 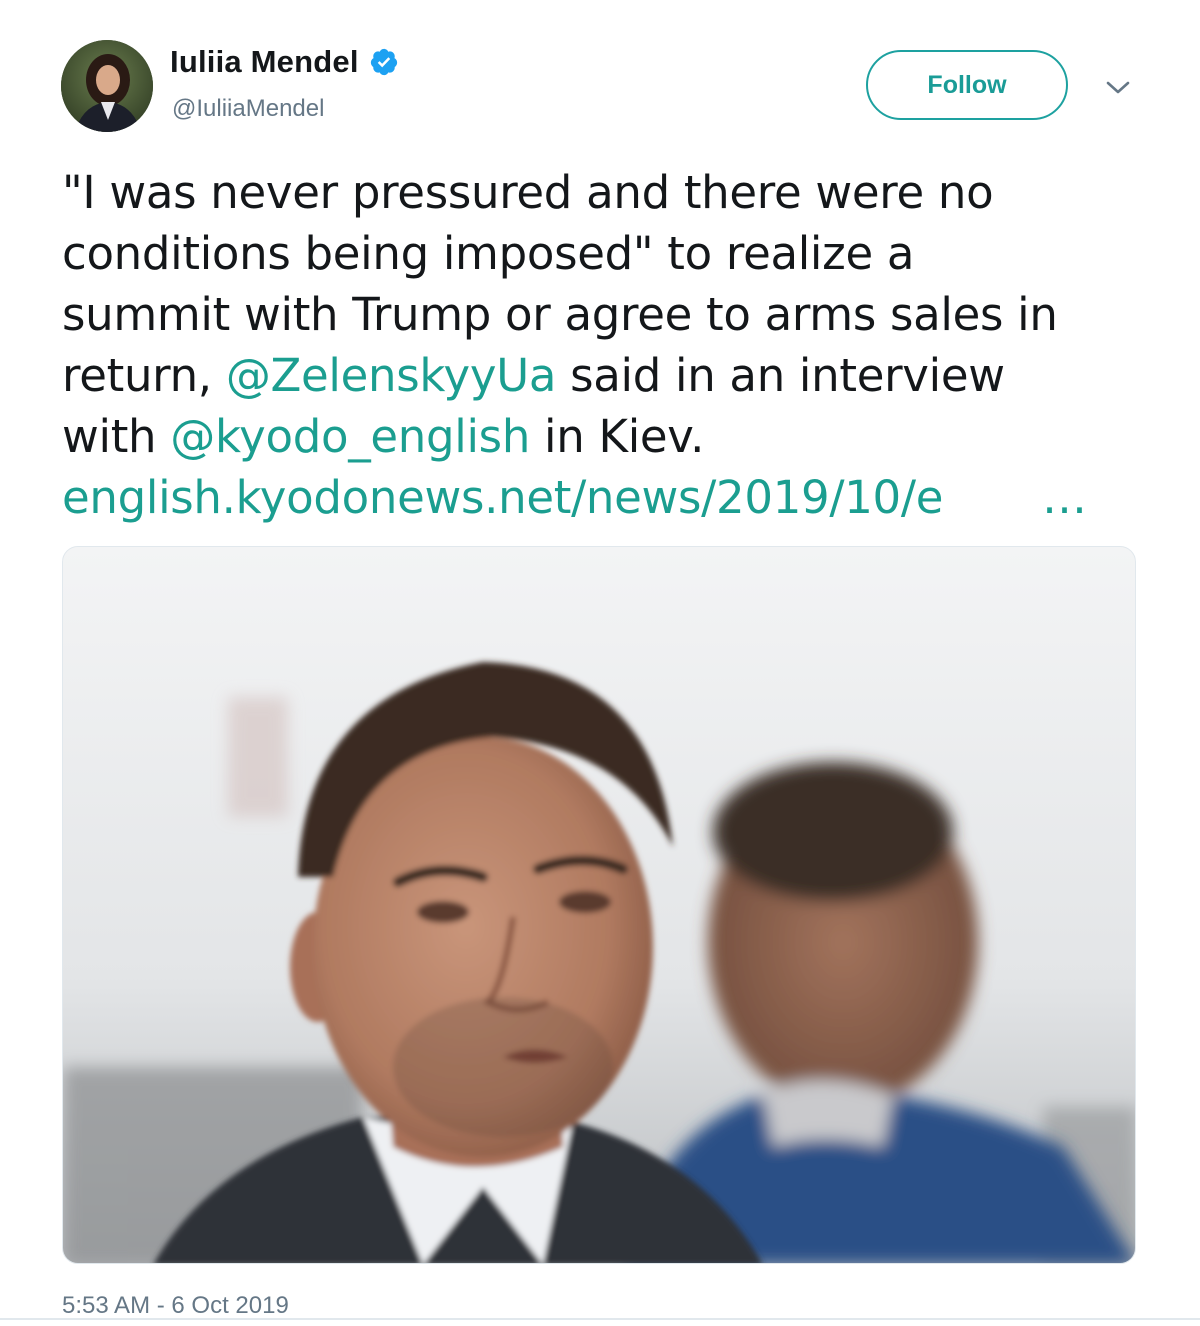 I want to click on tweet-text-segment: said in an interview, so click(x=780, y=375).